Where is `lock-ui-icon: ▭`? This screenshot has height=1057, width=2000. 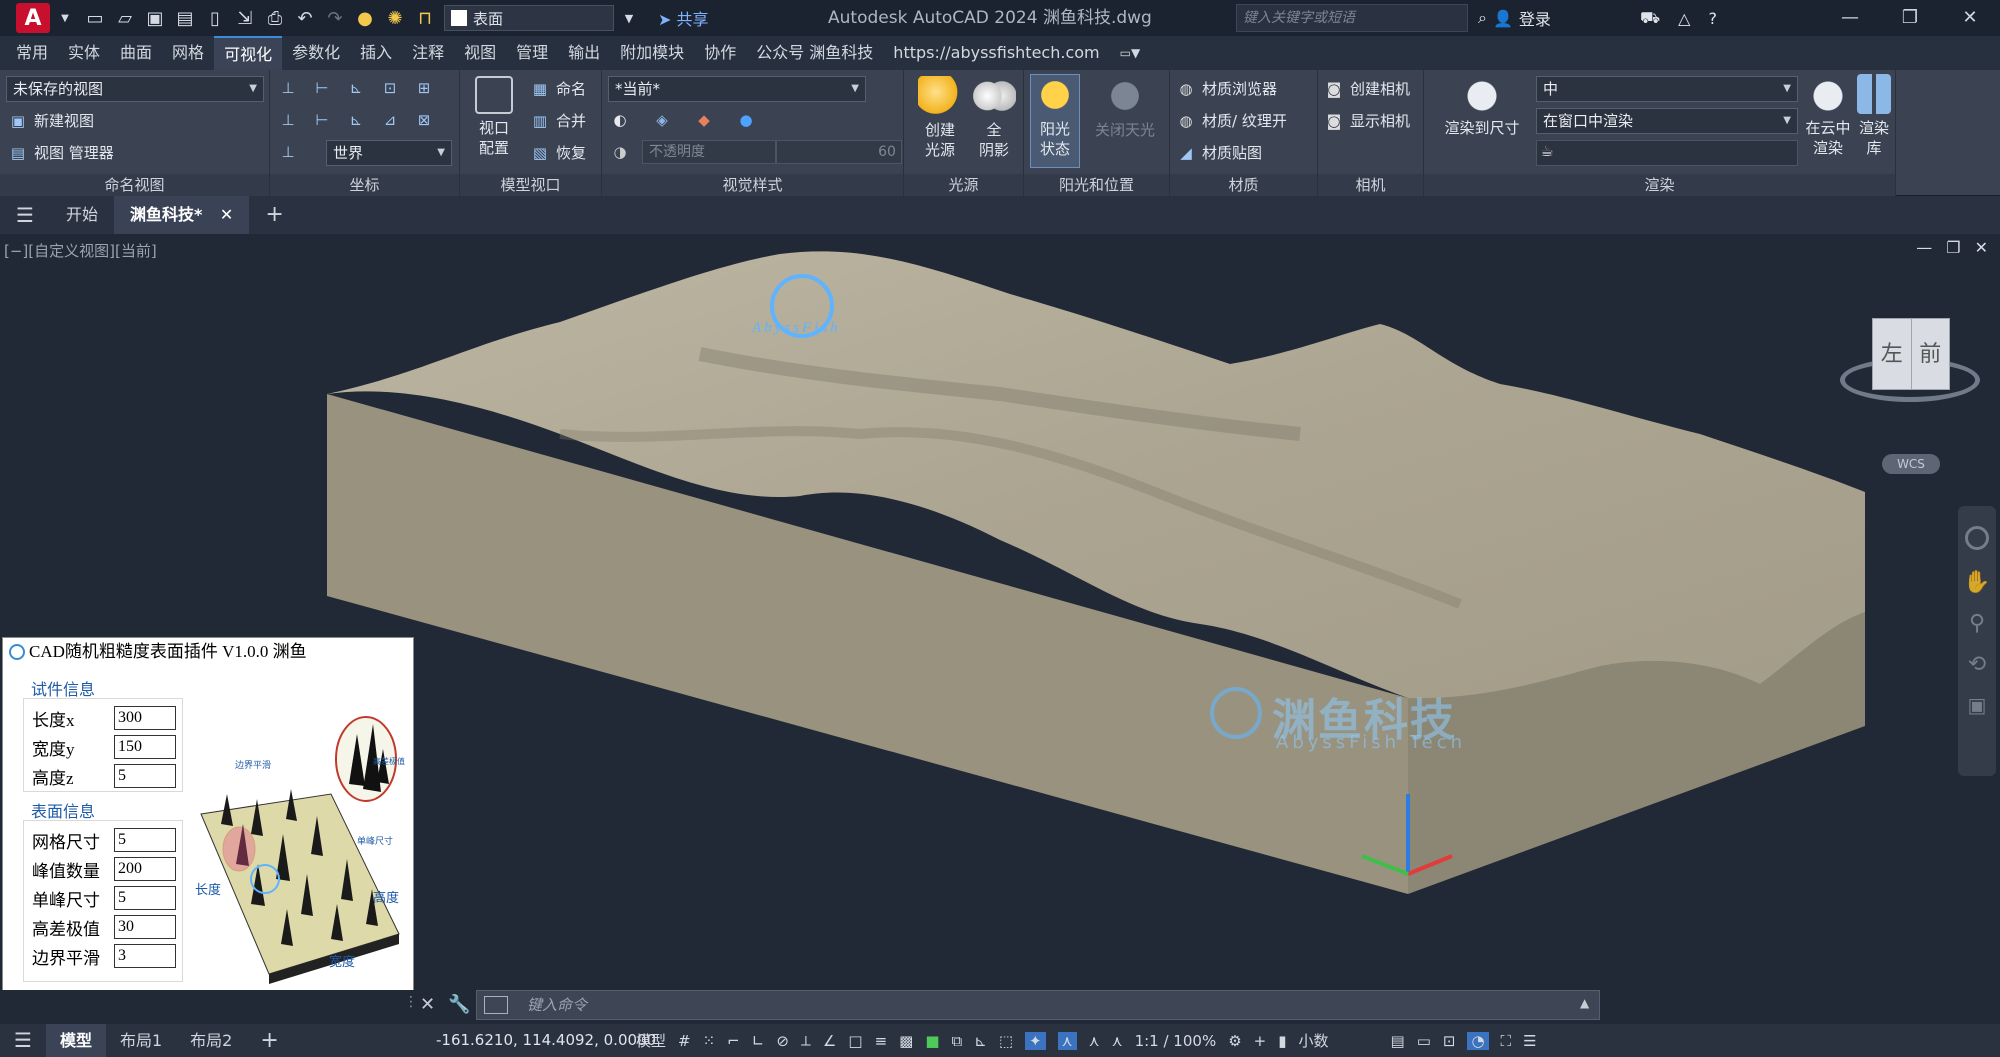 lock-ui-icon: ▭ is located at coordinates (1424, 1041).